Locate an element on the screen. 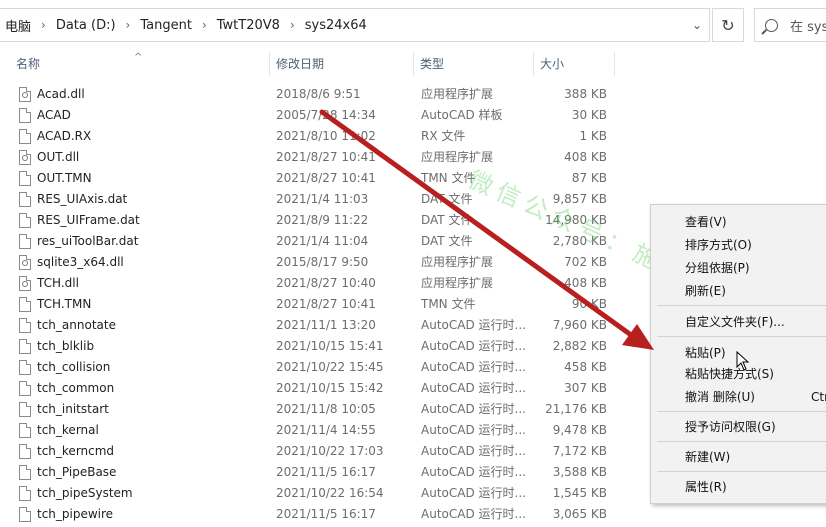 This screenshot has height=527, width=826. chevron-down-icon: ⌄ is located at coordinates (697, 25).